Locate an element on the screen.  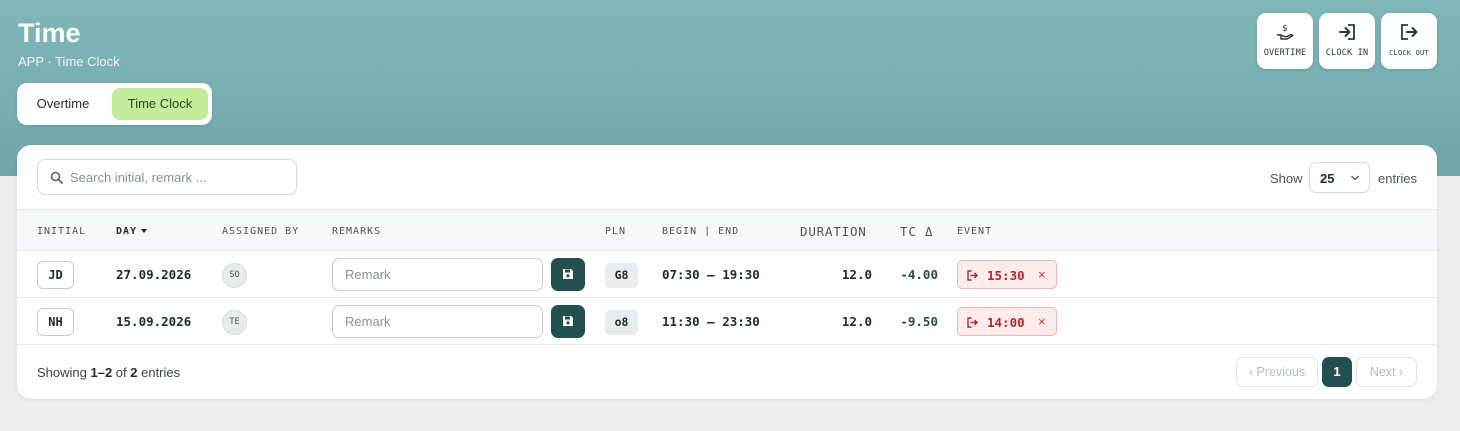
column-assigned-by: ASSIGNED BY is located at coordinates (260, 231).